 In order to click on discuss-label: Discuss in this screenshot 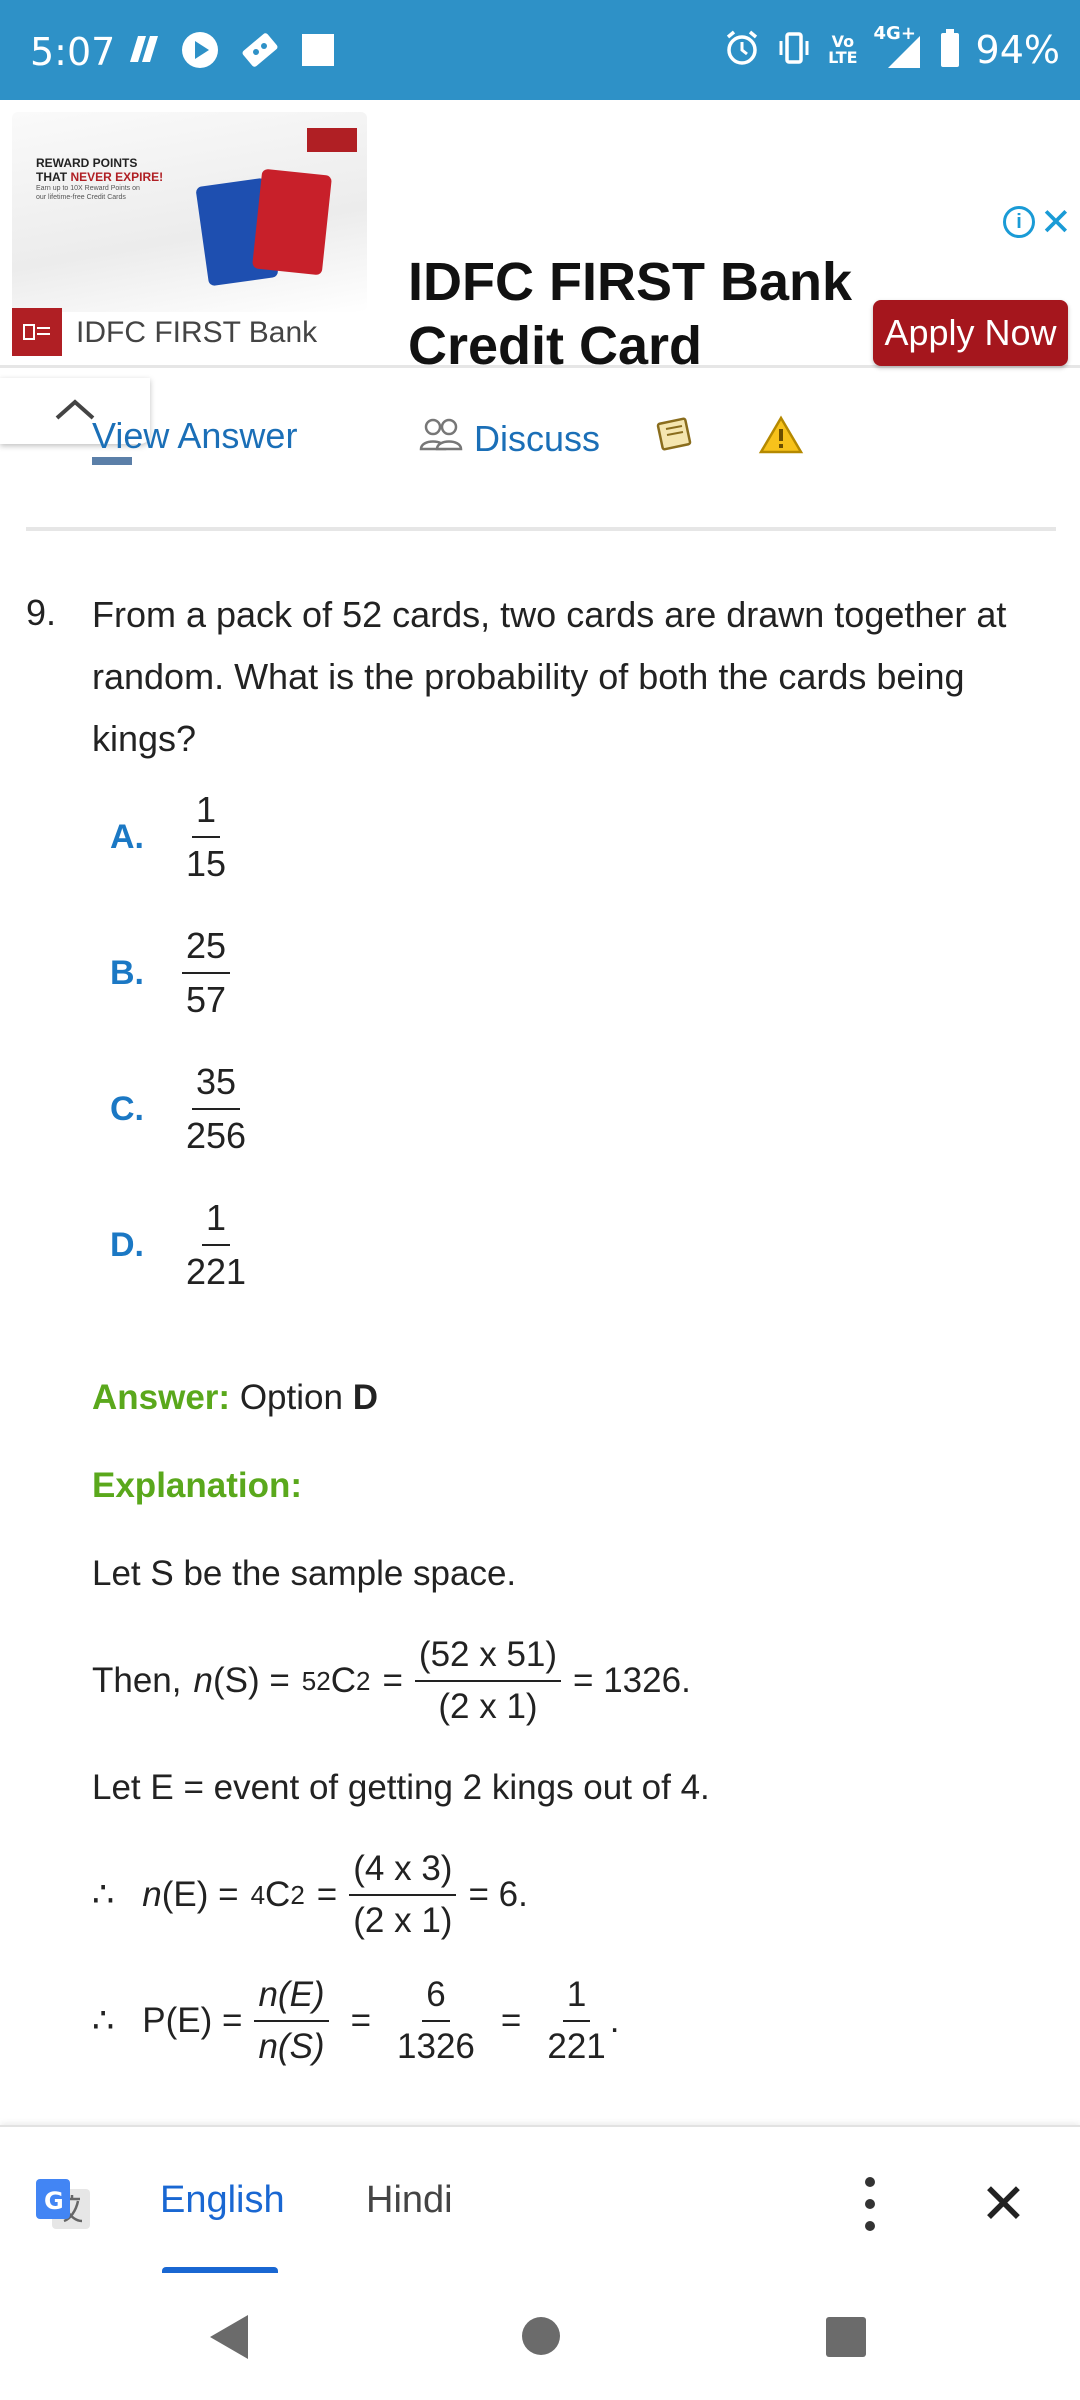, I will do `click(537, 438)`.